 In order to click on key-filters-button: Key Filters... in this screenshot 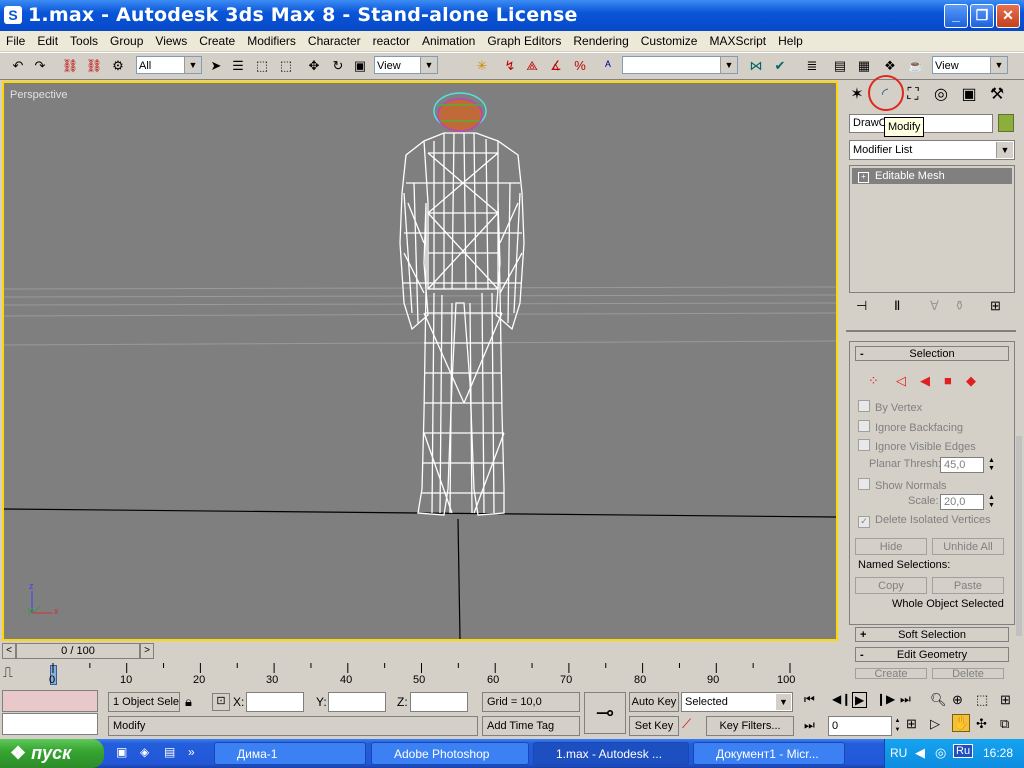, I will do `click(750, 726)`.